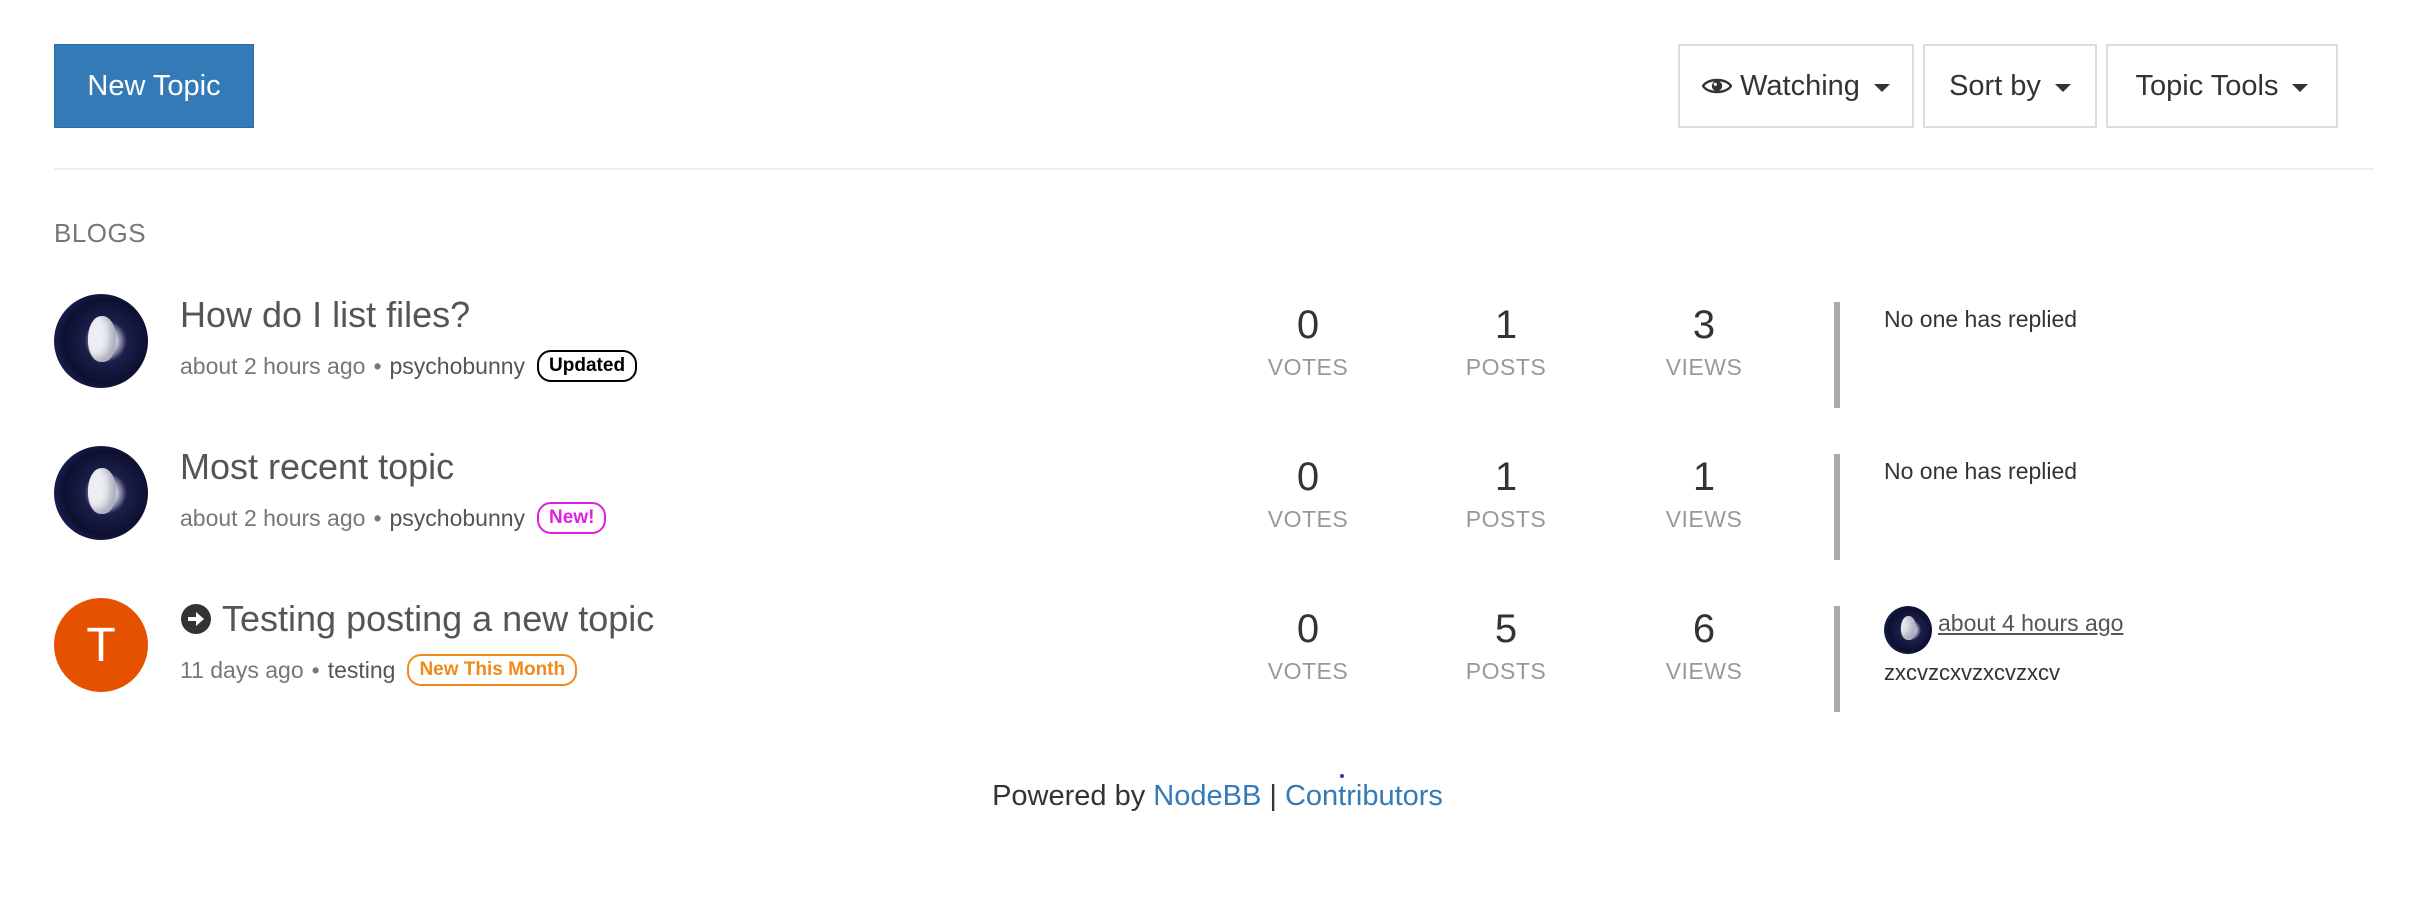 The width and height of the screenshot is (2435, 915). I want to click on views-count: 3, so click(1704, 325).